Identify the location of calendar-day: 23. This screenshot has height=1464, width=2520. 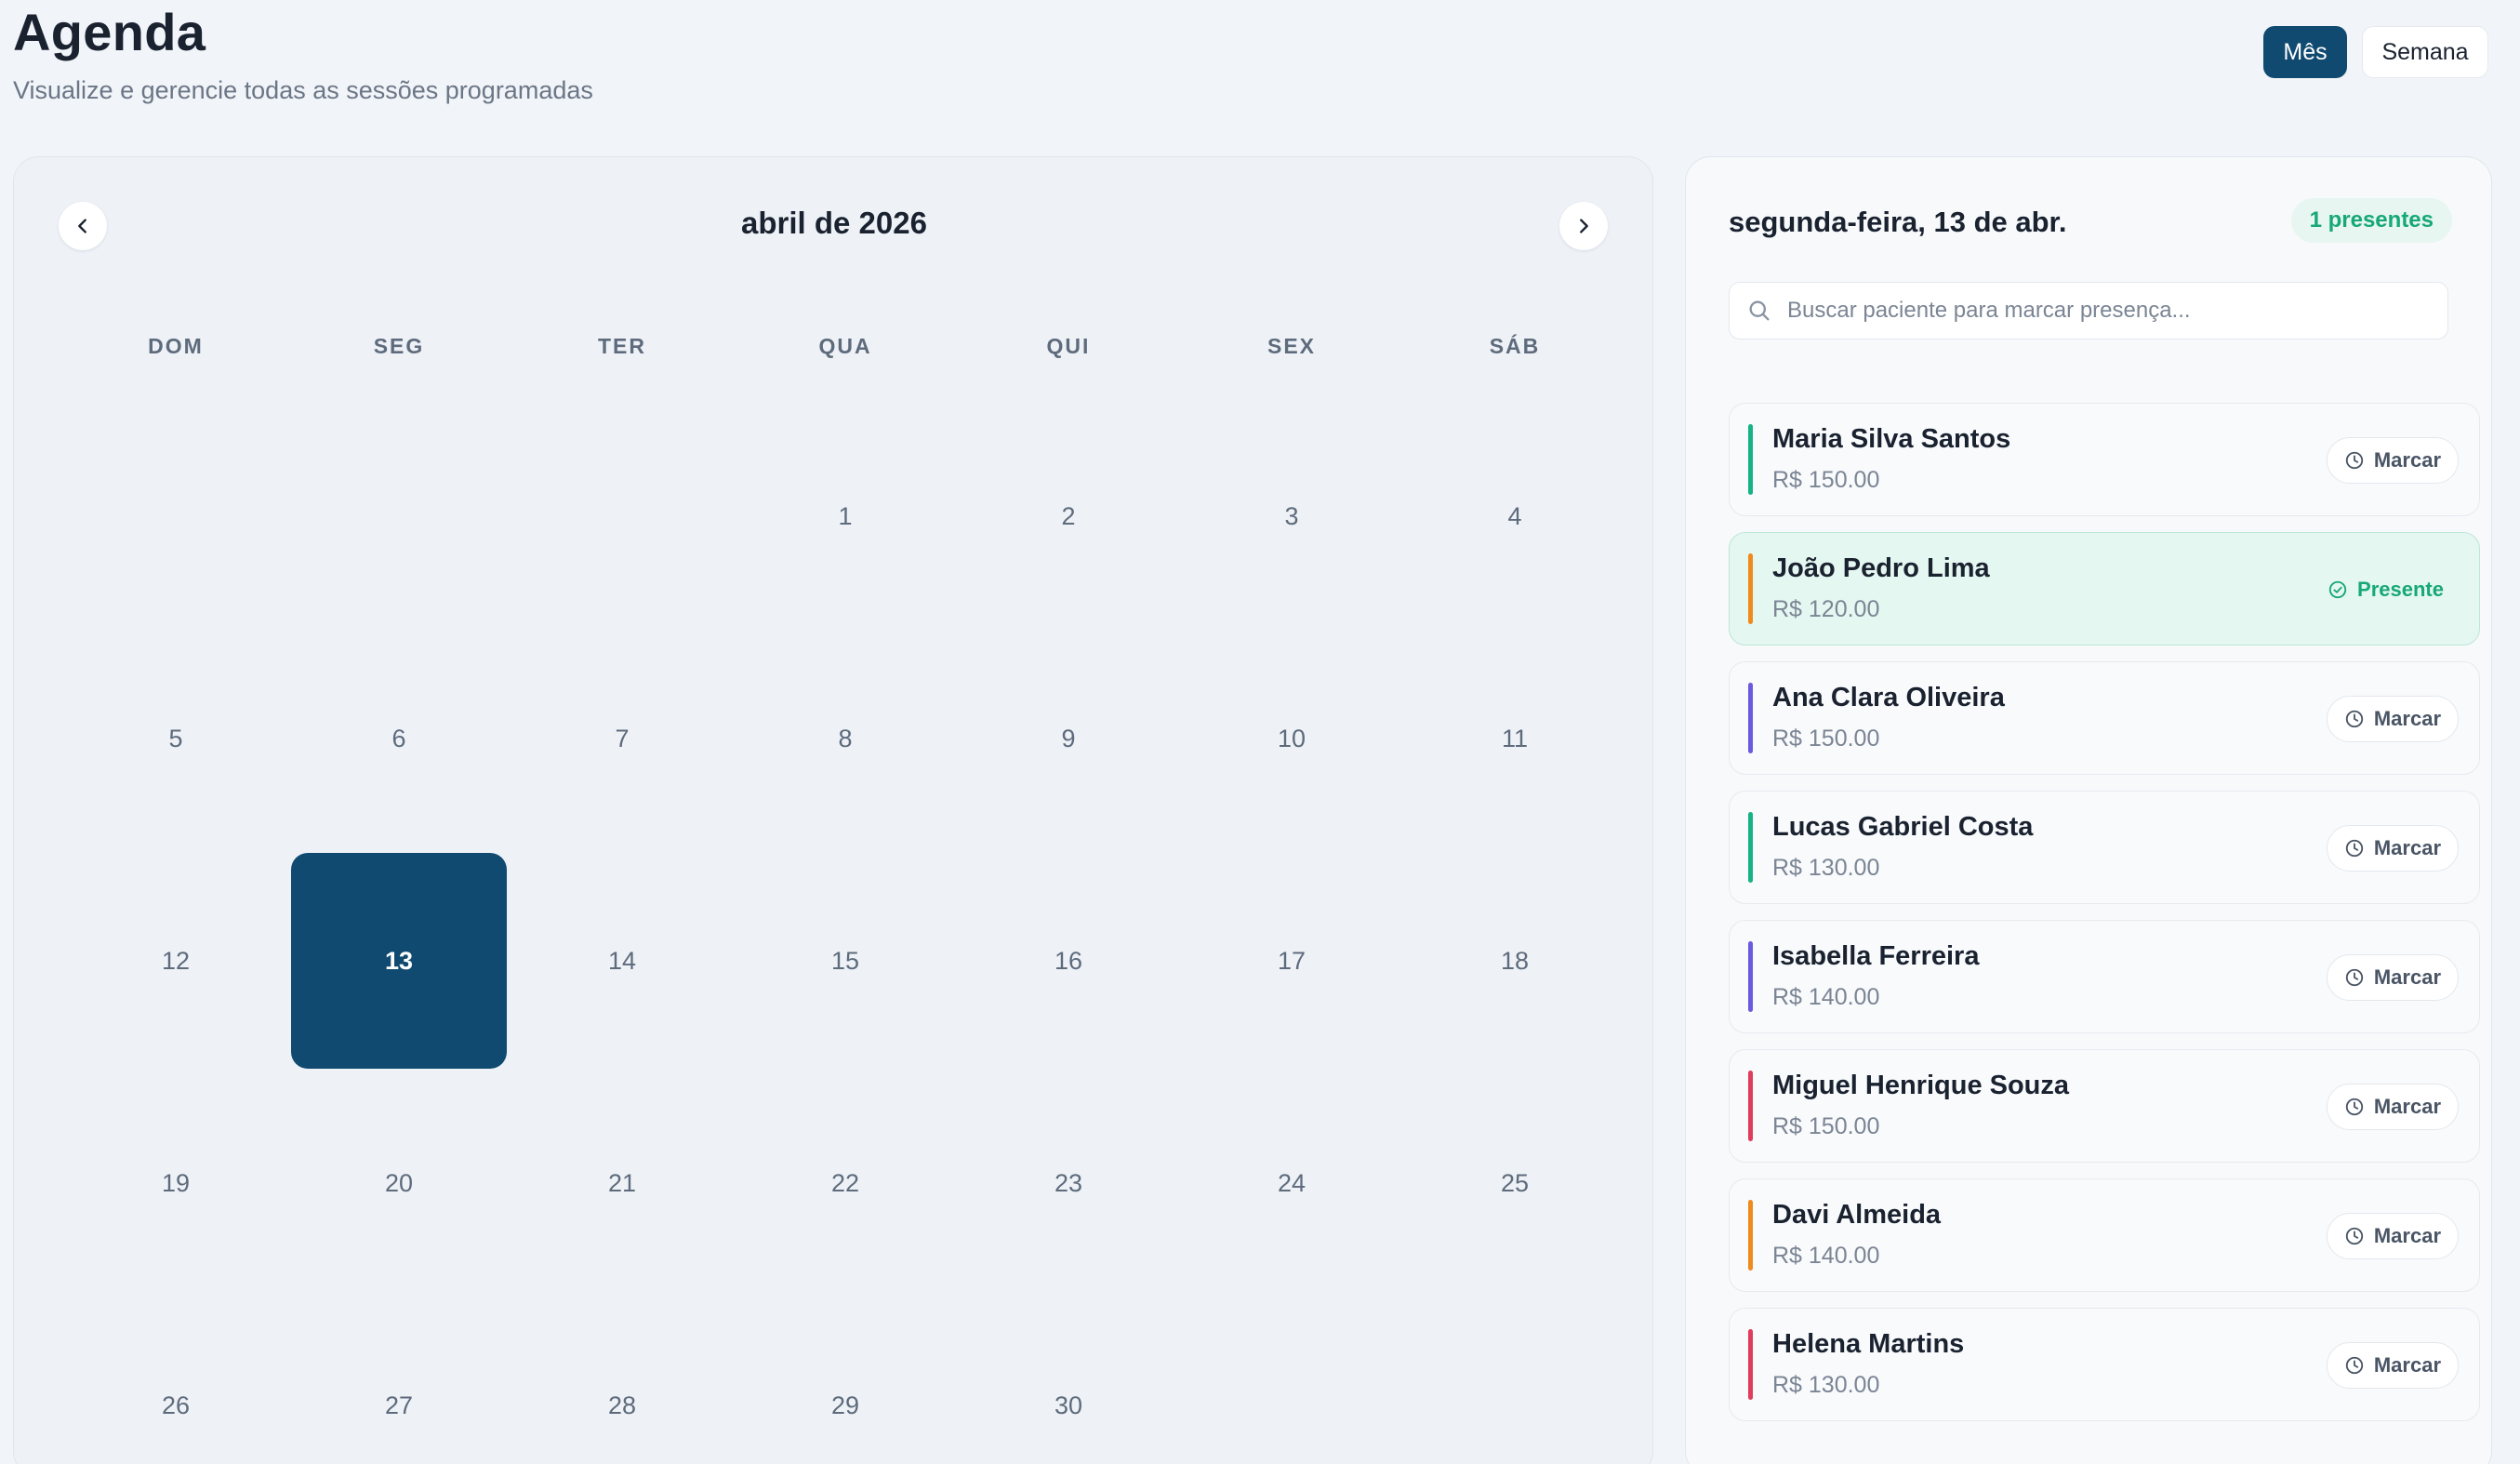
(1068, 1183).